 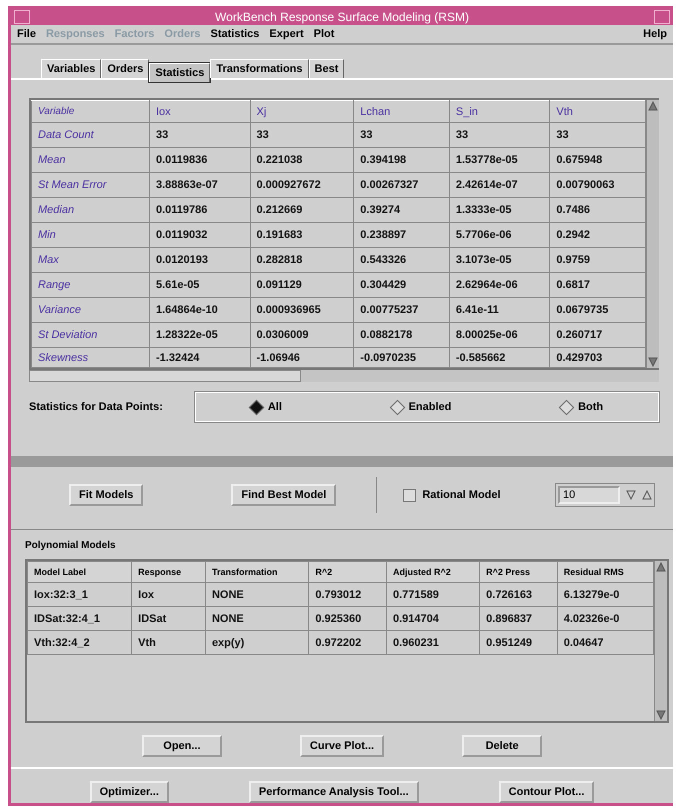 I want to click on tab: Best, so click(x=326, y=68).